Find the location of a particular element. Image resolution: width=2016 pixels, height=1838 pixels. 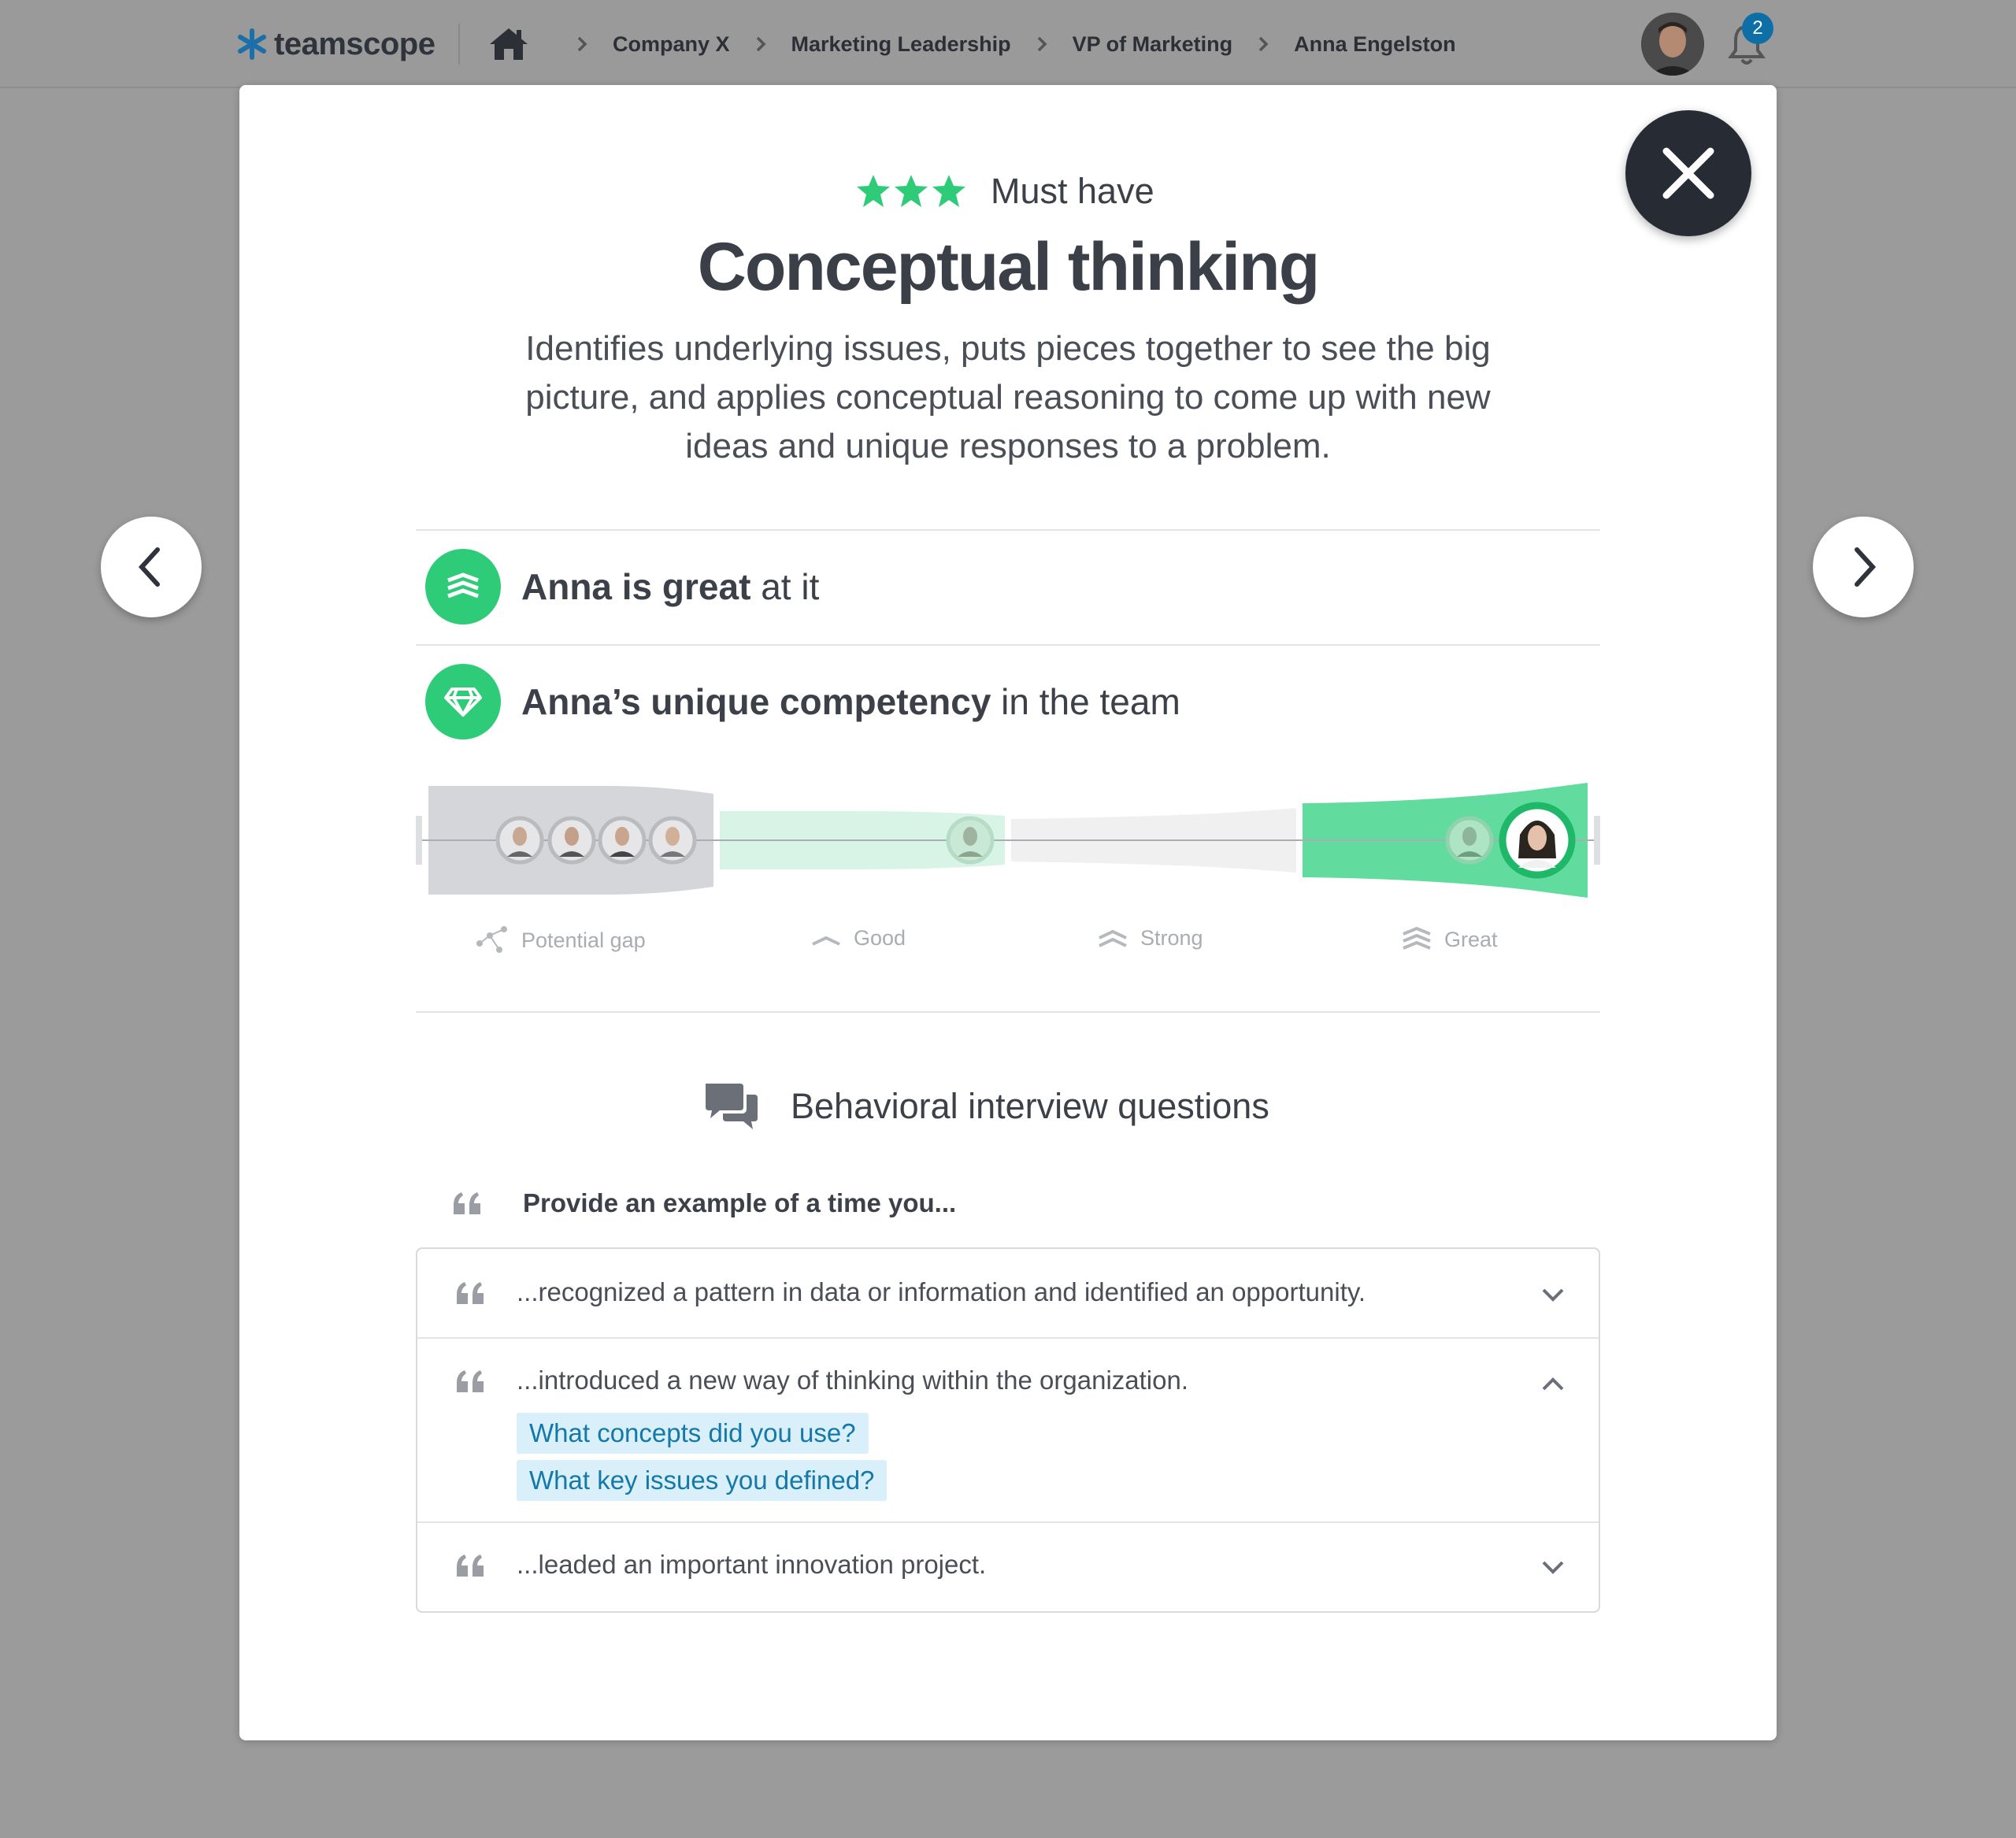

left-cap is located at coordinates (419, 840).